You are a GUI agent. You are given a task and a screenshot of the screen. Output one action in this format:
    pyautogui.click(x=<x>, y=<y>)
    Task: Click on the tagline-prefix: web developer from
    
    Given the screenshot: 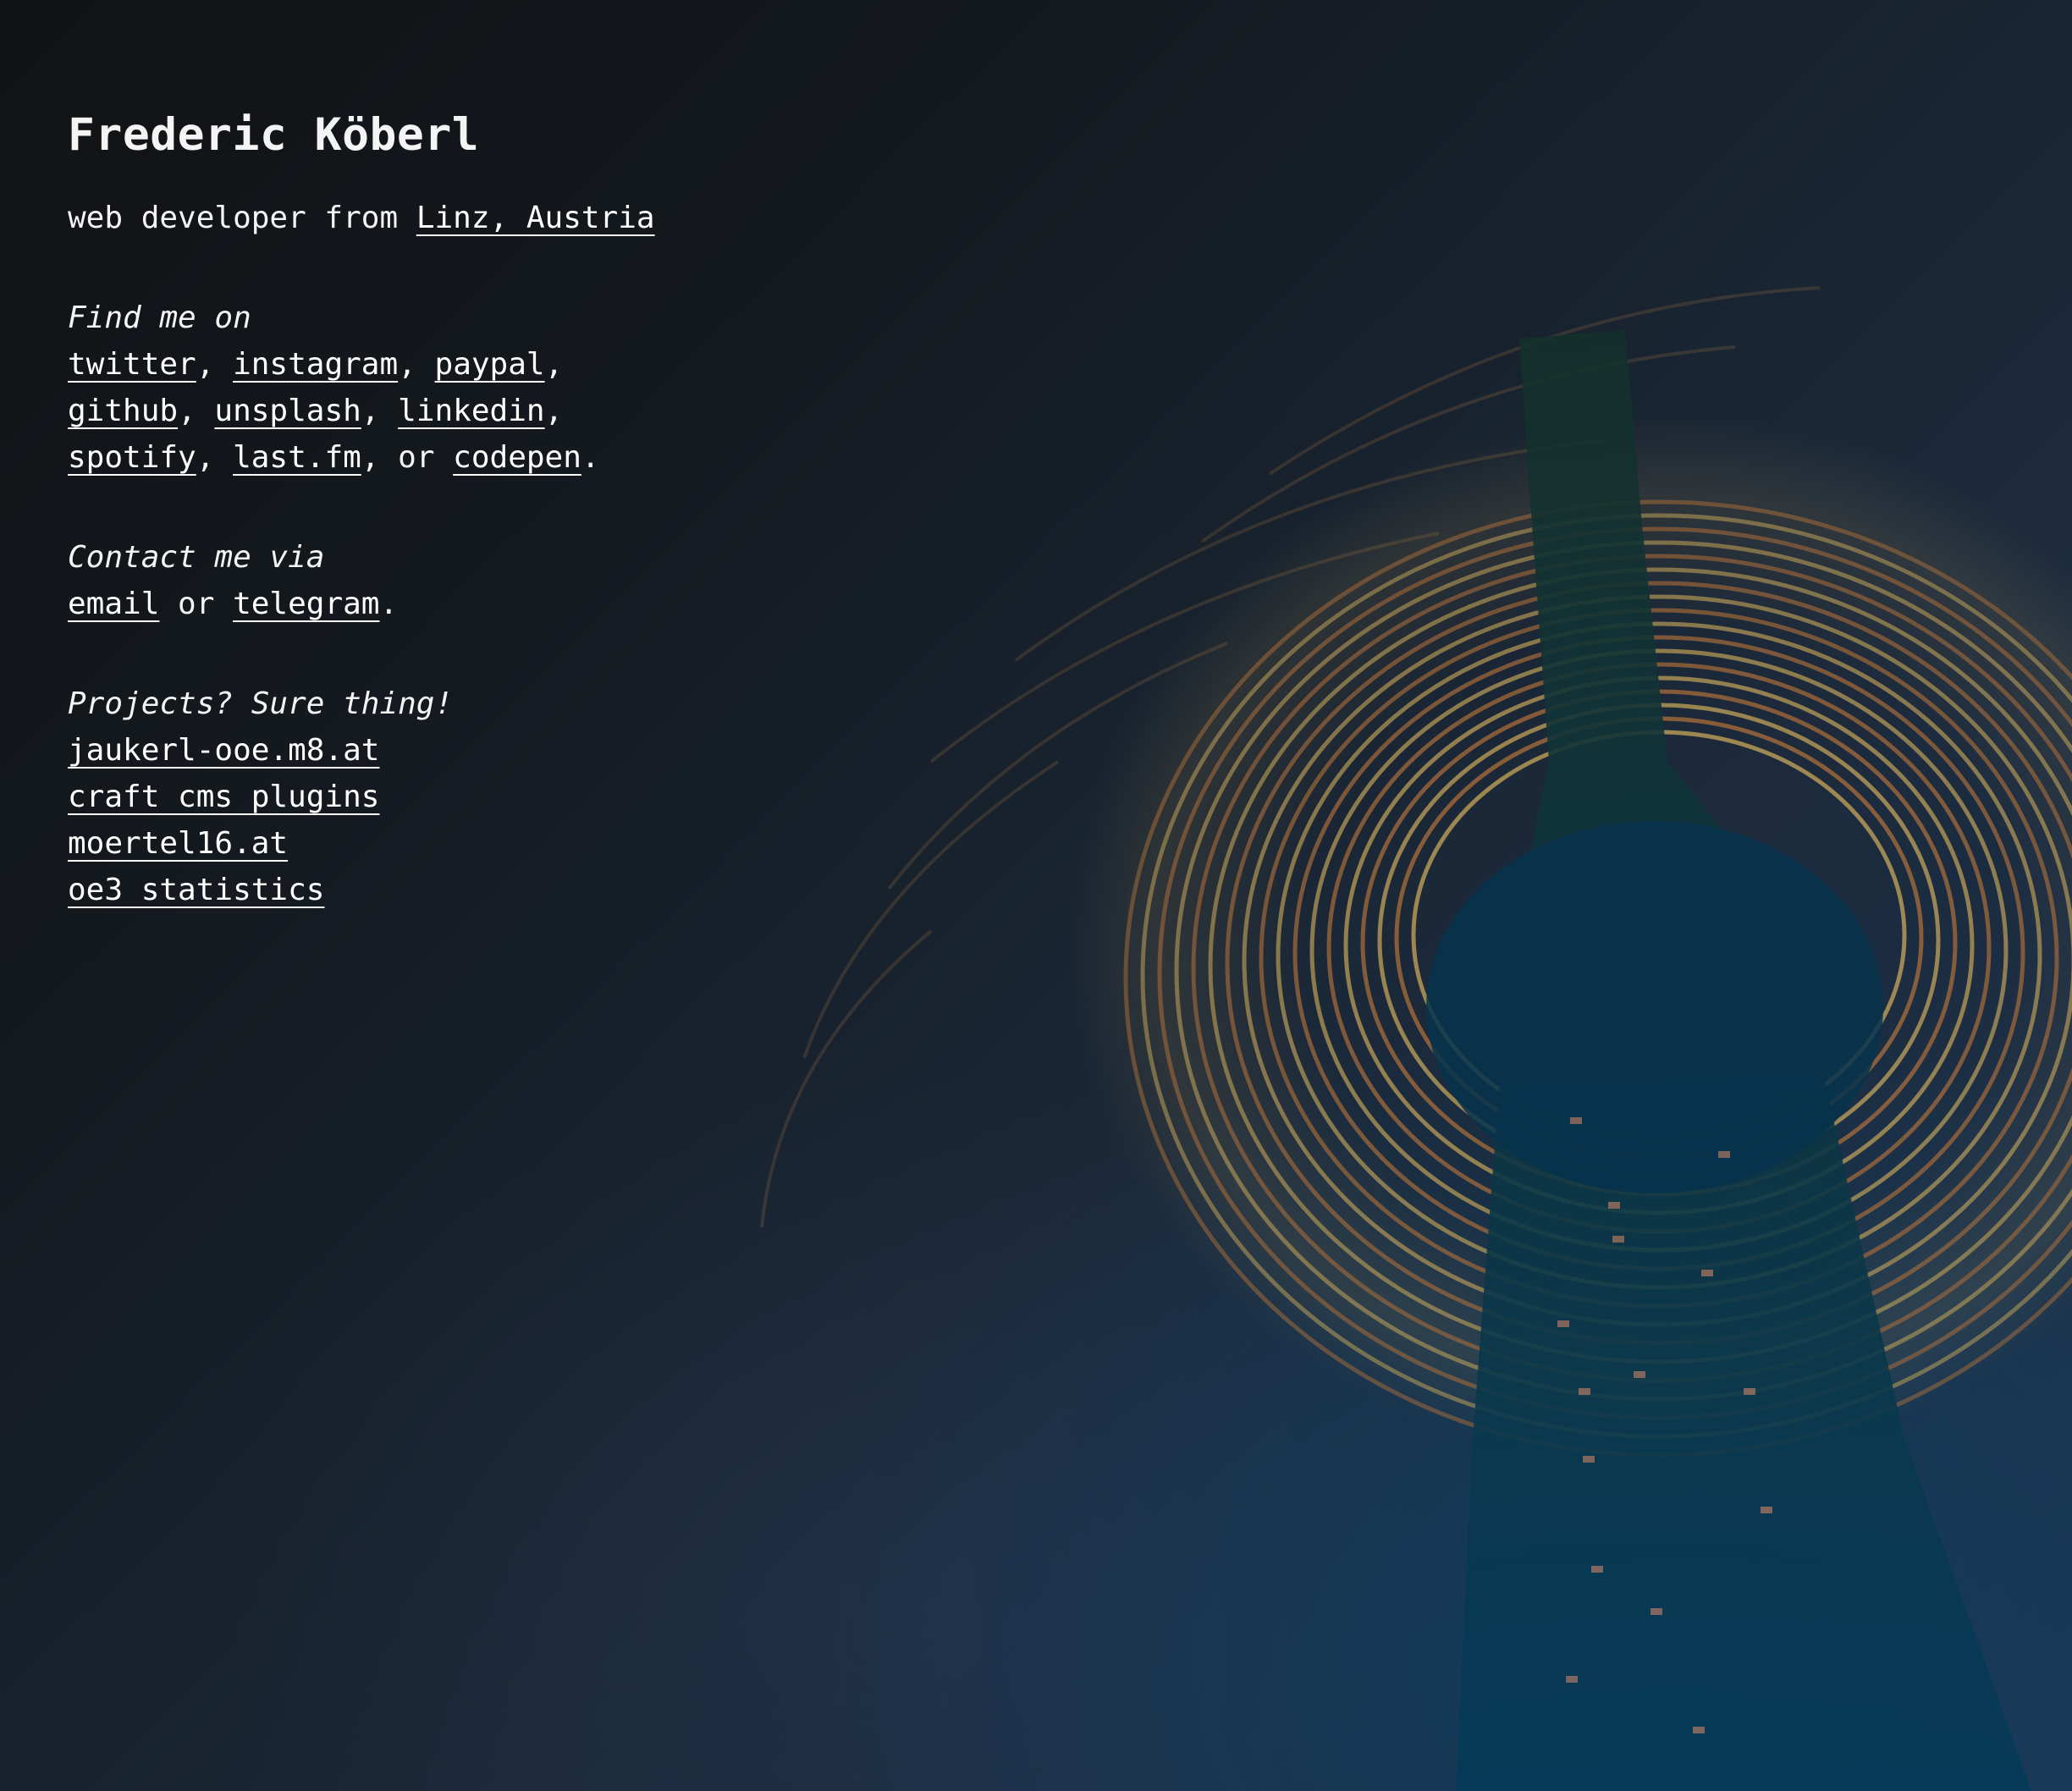 What is the action you would take?
    pyautogui.click(x=242, y=218)
    